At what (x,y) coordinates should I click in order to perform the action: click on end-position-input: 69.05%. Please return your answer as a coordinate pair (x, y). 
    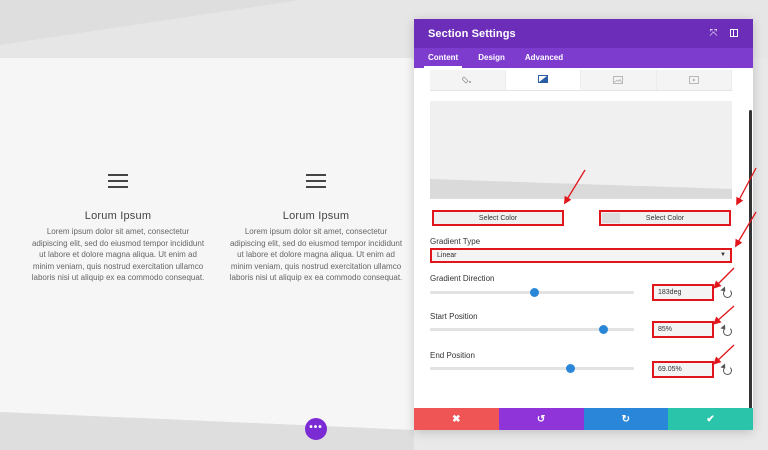
    Looking at the image, I should click on (683, 369).